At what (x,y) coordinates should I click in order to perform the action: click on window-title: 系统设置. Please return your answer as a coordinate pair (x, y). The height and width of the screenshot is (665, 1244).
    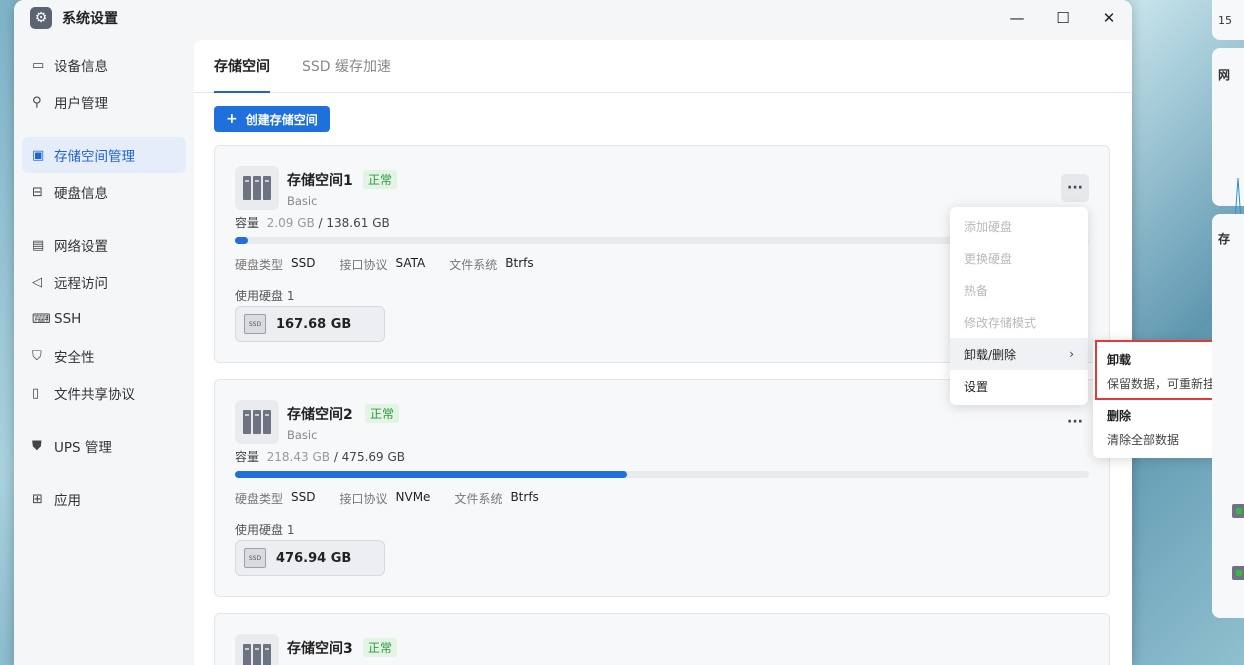
    Looking at the image, I should click on (90, 19).